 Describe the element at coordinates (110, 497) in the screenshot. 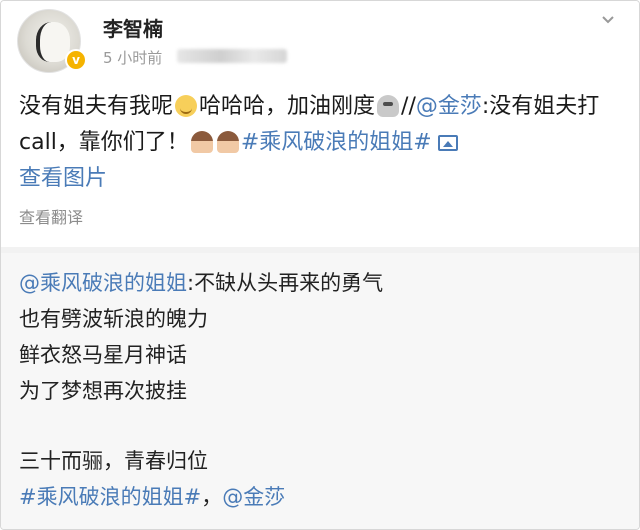

I see `repost-hashtag-link: #乘风破浪的姐姐#` at that location.